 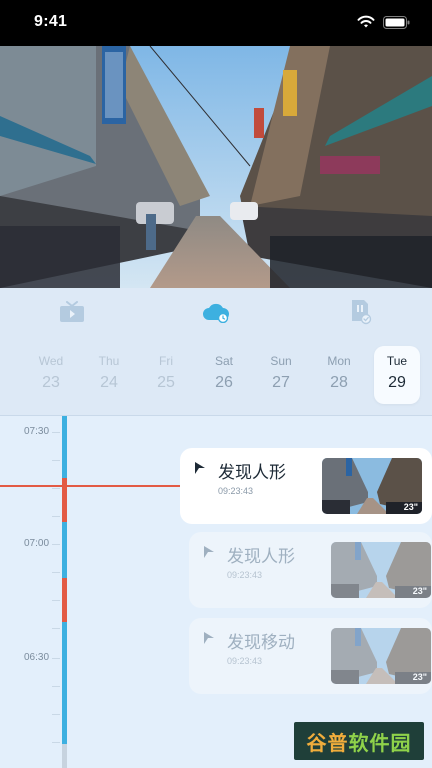 What do you see at coordinates (281, 361) in the screenshot?
I see `date-weekday: Sun` at bounding box center [281, 361].